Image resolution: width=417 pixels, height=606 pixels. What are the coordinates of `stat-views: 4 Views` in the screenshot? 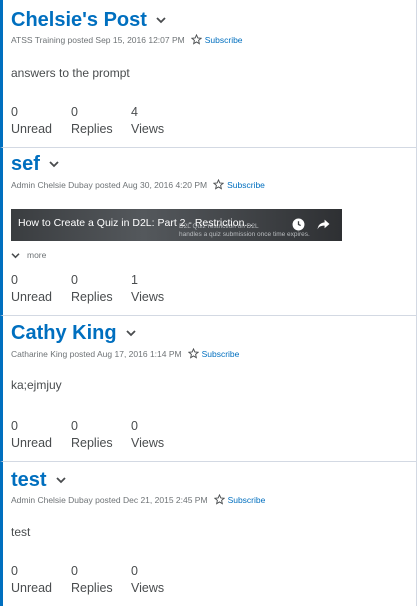 It's located at (161, 121).